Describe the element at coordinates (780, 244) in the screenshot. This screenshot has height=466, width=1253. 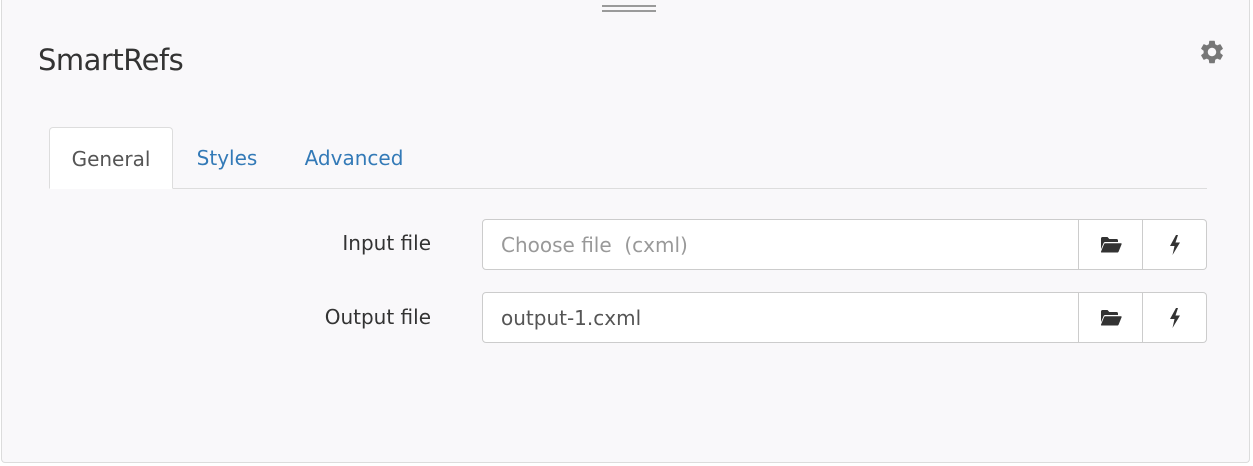
I see `input-file-field` at that location.